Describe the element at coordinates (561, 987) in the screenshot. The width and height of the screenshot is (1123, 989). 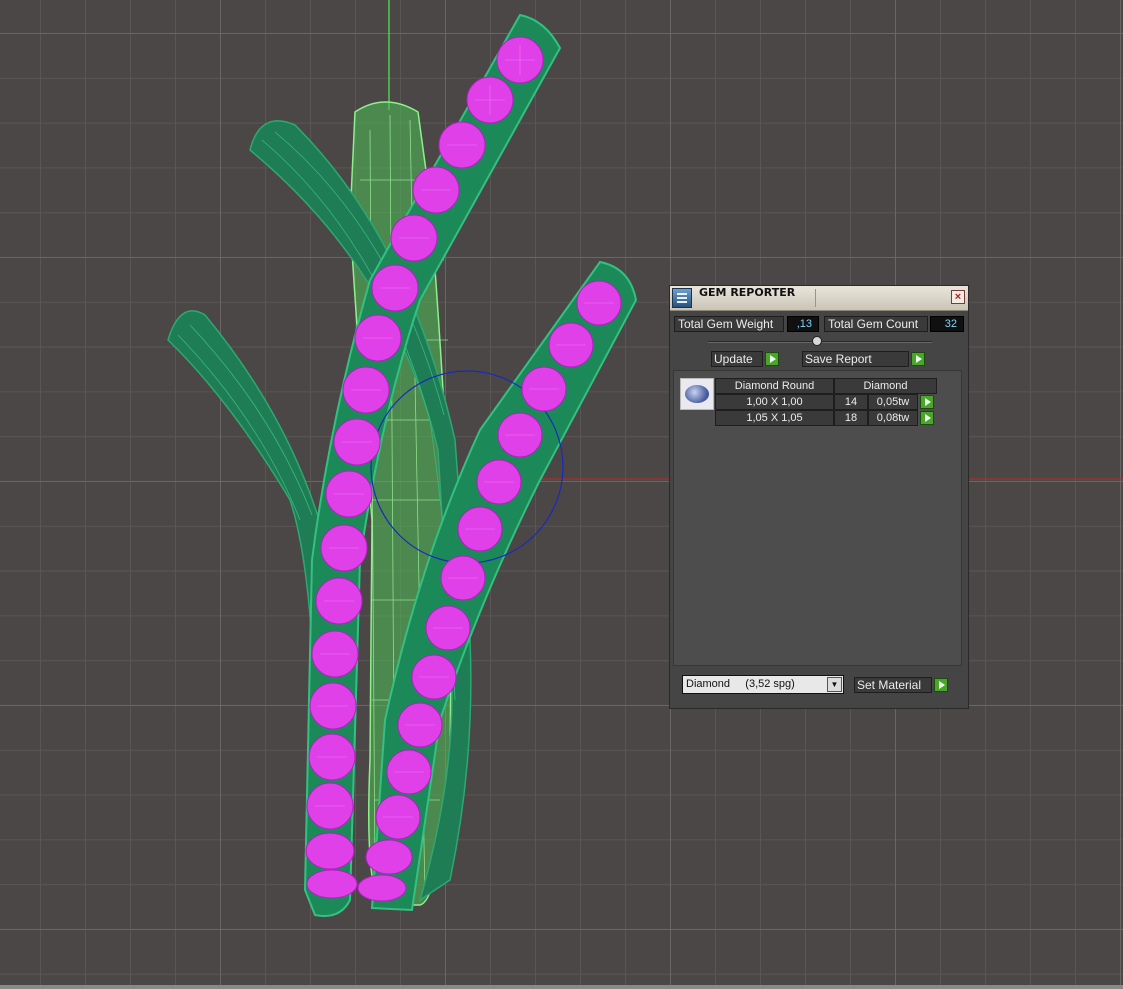
I see `status-strip` at that location.